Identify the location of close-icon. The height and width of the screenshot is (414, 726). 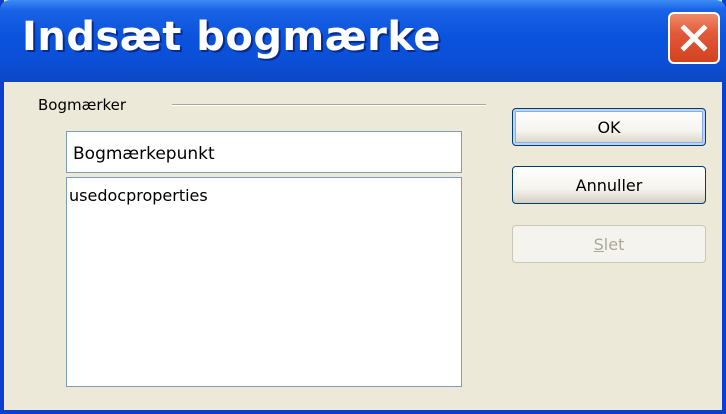
(694, 38).